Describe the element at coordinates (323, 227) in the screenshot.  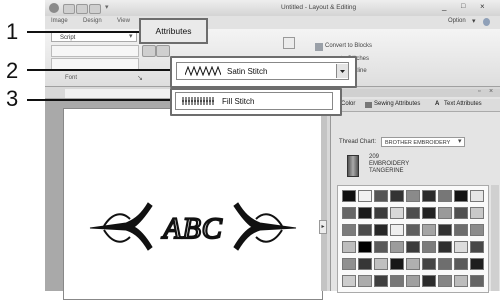
I see `collapse-panel-icon: ▸` at that location.